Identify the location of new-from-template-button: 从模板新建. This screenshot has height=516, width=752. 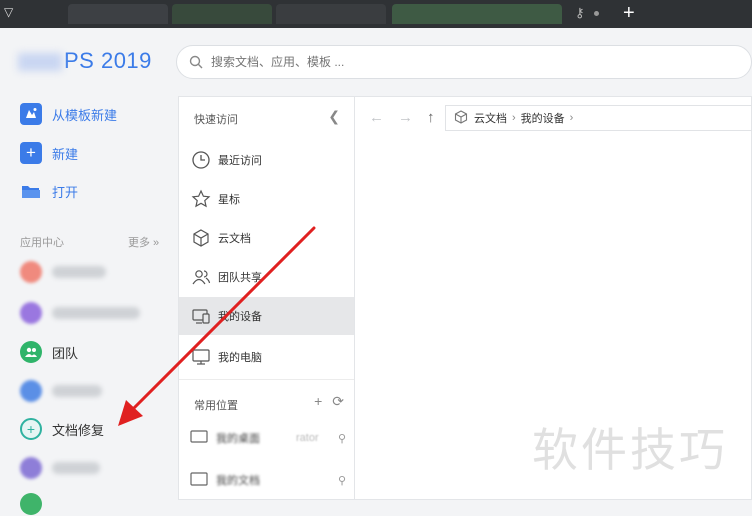
(68, 114).